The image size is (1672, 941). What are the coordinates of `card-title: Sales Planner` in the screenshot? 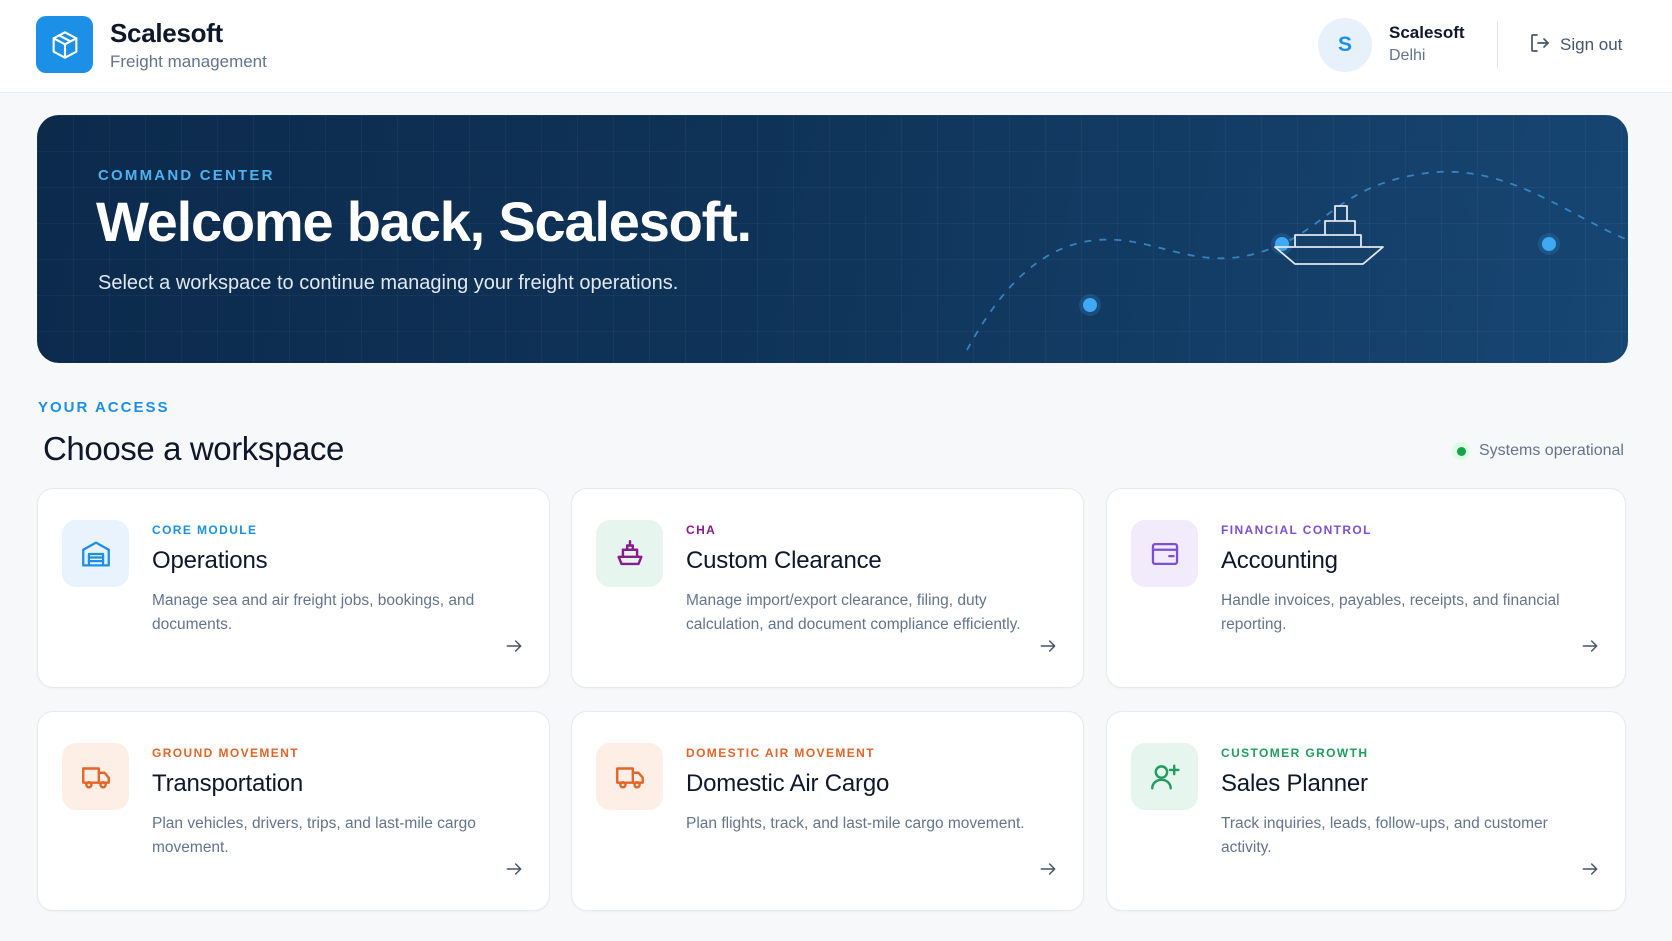 It's located at (1294, 783).